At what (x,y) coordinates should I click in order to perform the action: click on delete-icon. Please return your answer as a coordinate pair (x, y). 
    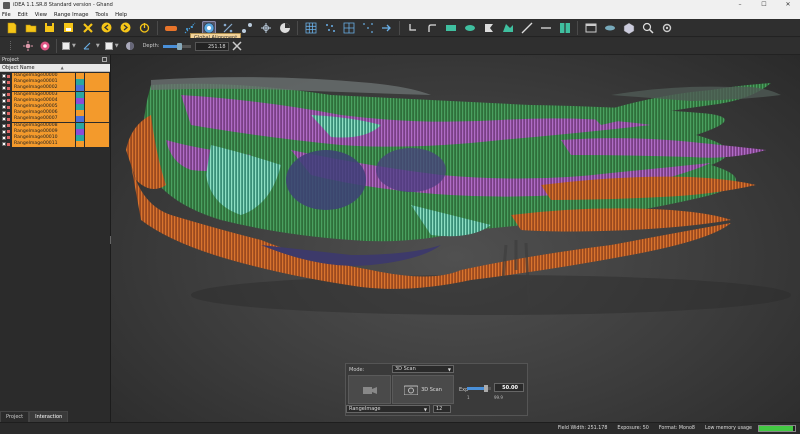
    Looking at the image, I should click on (88, 28).